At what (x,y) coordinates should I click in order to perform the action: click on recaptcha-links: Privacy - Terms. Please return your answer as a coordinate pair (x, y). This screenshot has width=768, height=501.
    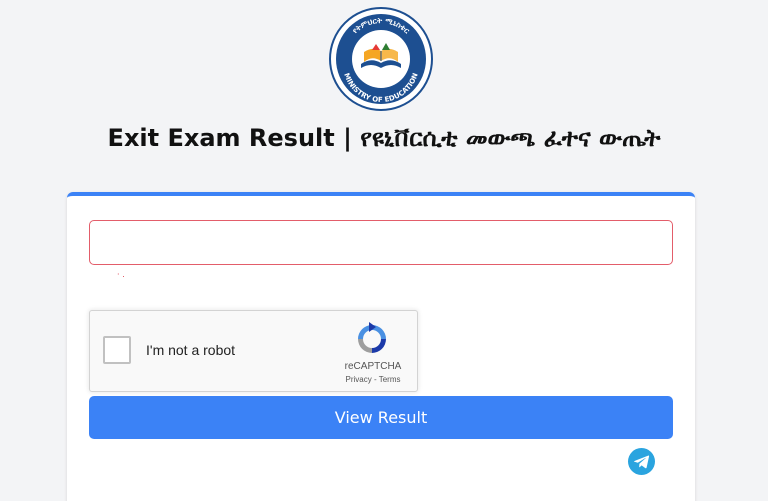
    Looking at the image, I should click on (373, 379).